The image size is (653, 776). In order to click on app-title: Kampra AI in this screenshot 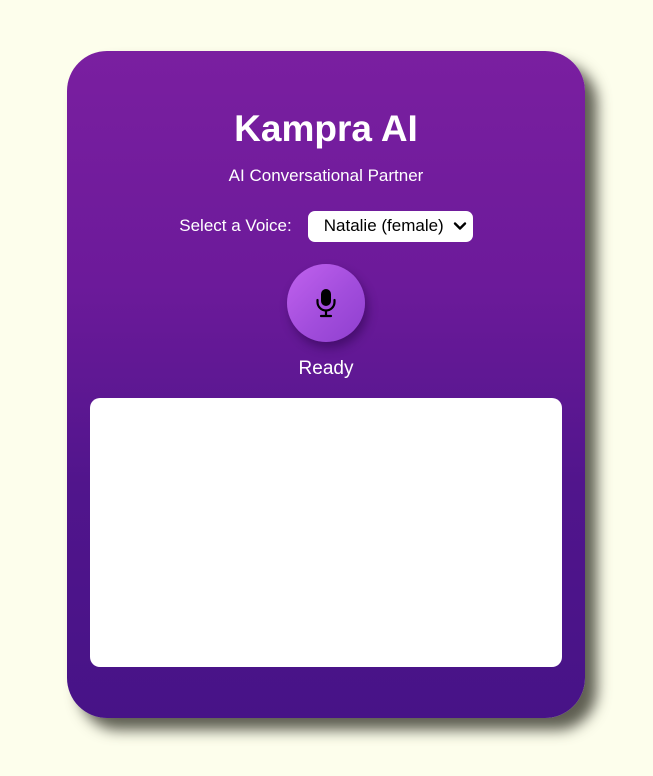, I will do `click(326, 128)`.